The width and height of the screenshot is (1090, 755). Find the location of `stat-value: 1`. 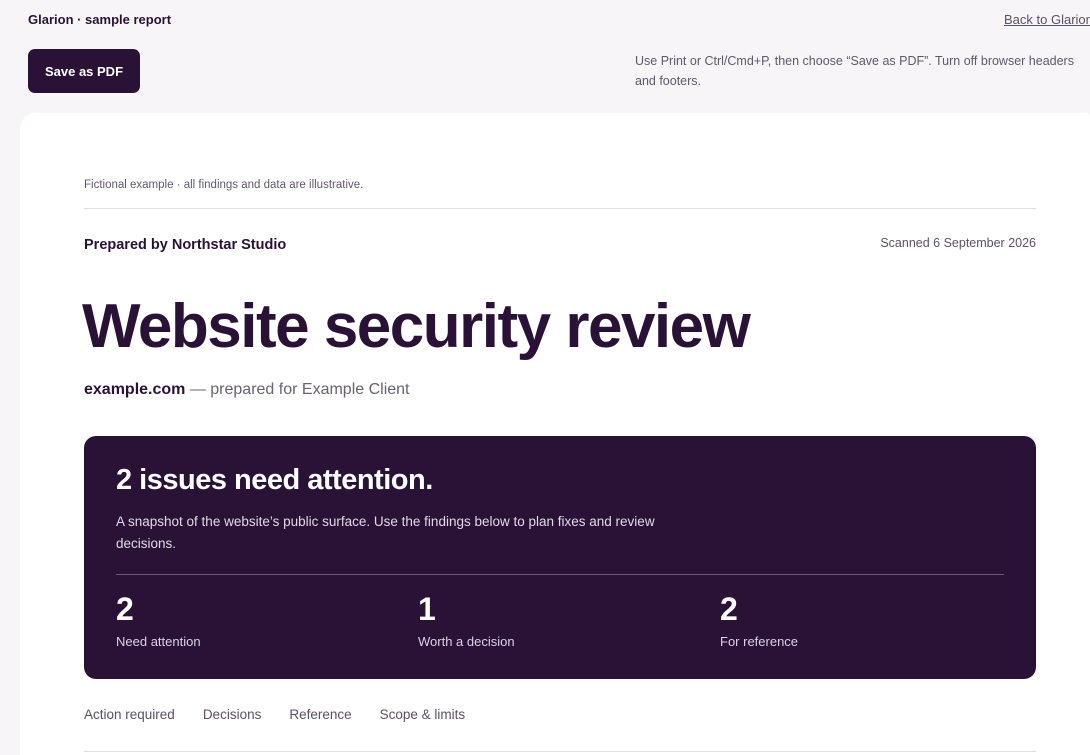

stat-value: 1 is located at coordinates (427, 609).